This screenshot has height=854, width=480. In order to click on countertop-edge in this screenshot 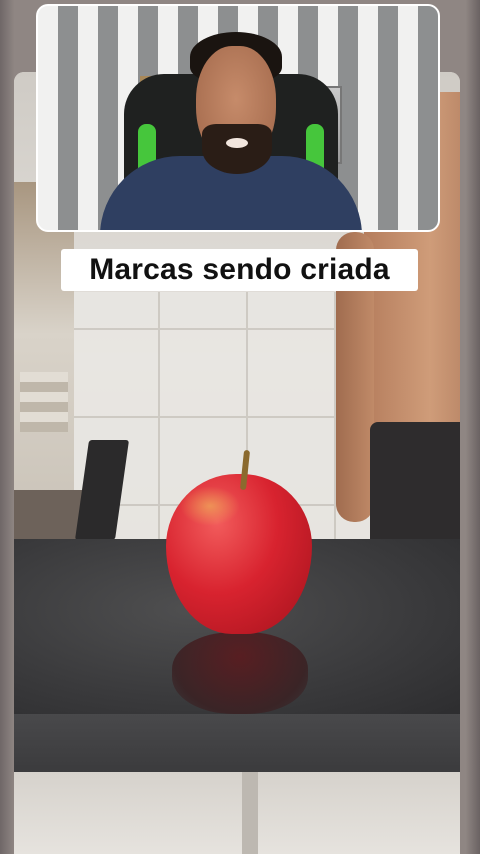, I will do `click(237, 743)`.